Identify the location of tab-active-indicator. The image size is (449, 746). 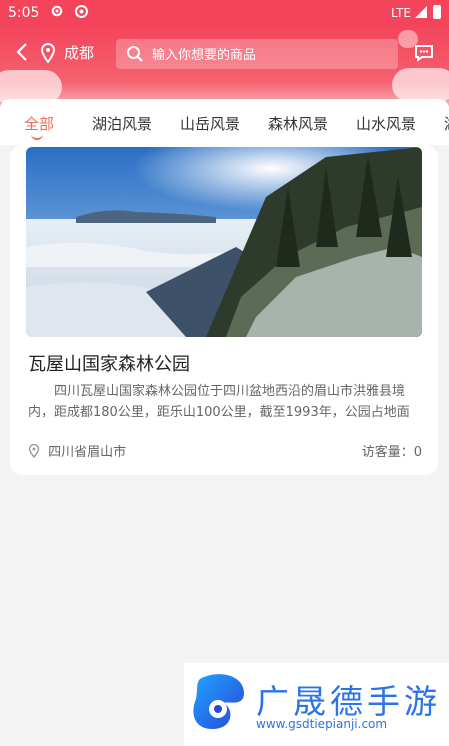
(37, 135).